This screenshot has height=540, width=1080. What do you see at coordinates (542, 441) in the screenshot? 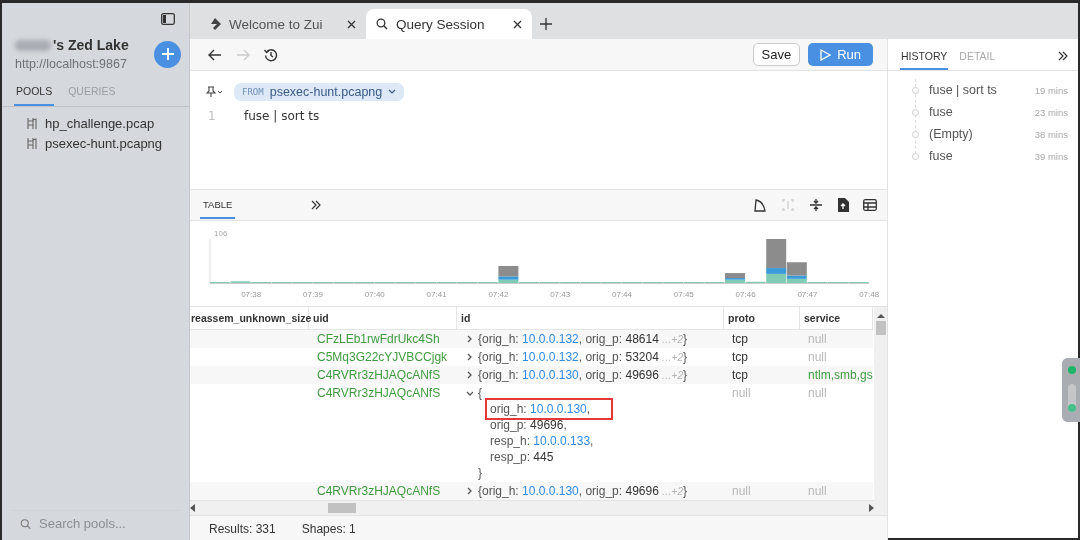
I see `json-value: resp_h: 10.0.0.133,` at bounding box center [542, 441].